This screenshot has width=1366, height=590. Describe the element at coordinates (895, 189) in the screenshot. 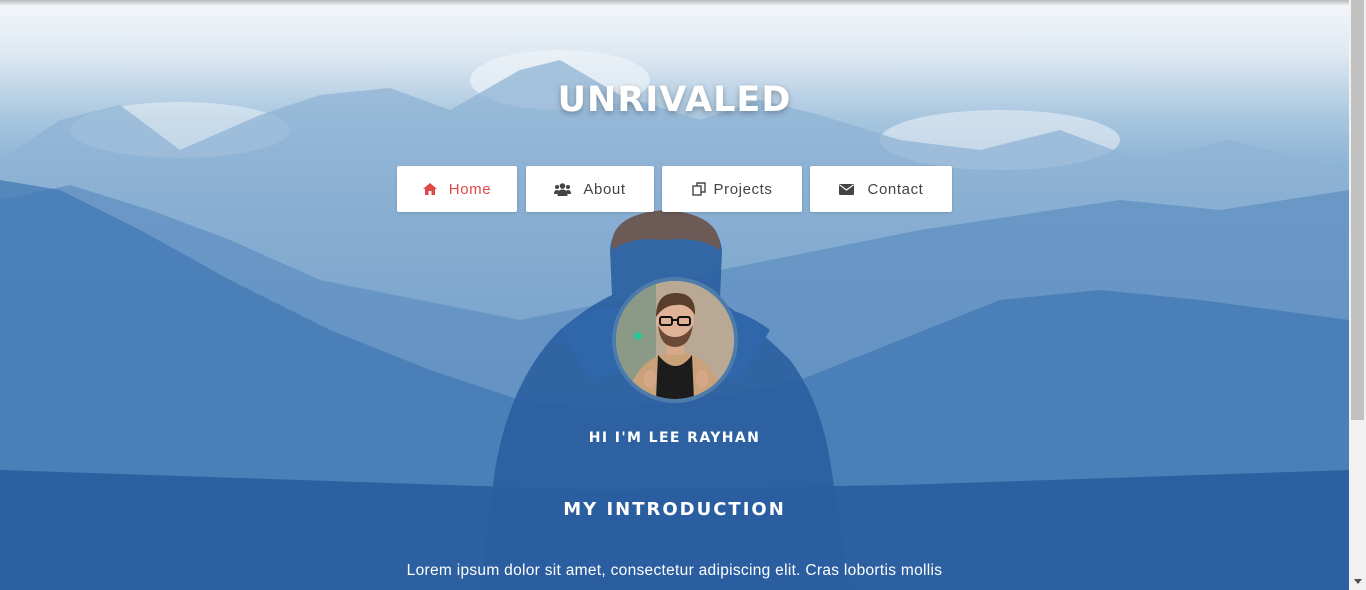

I see `nav-contact-label: Contact` at that location.